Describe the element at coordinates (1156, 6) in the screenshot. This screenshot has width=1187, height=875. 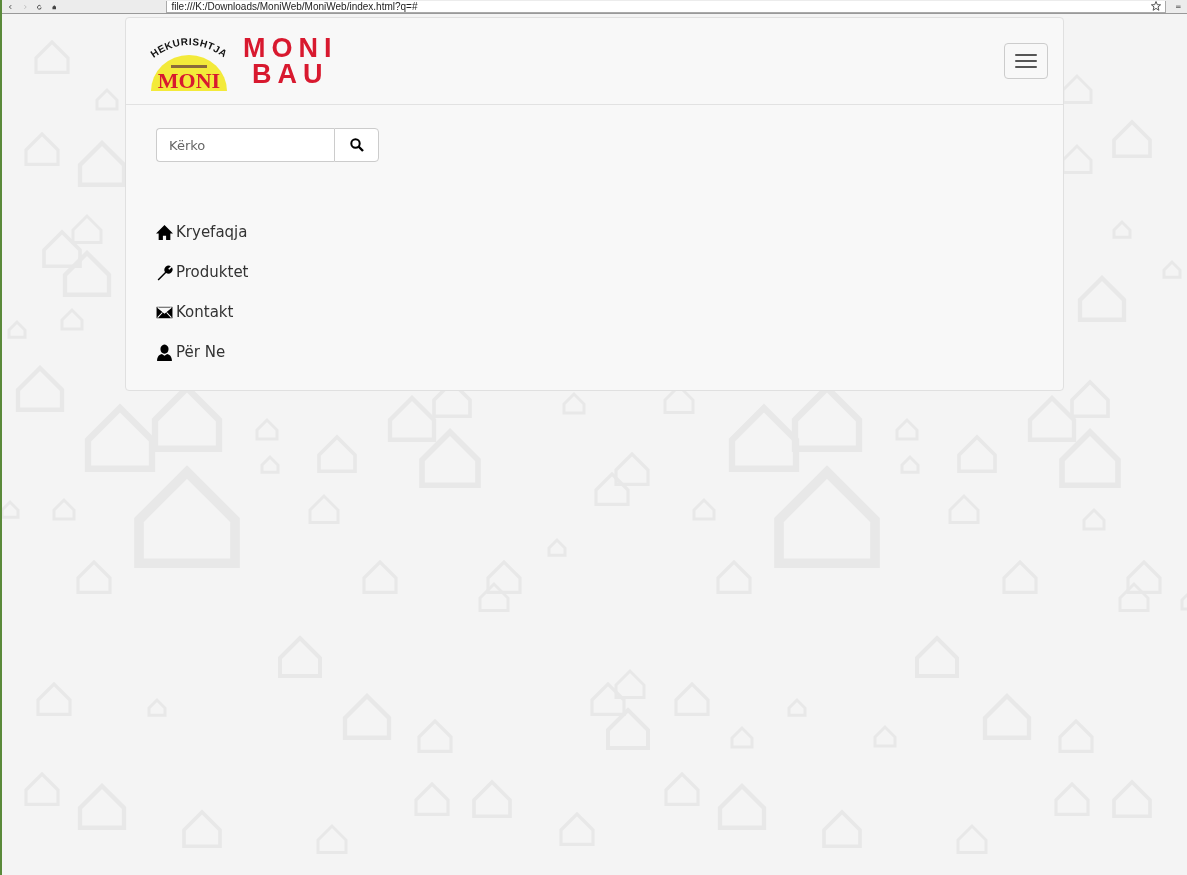
I see `star-icon` at that location.